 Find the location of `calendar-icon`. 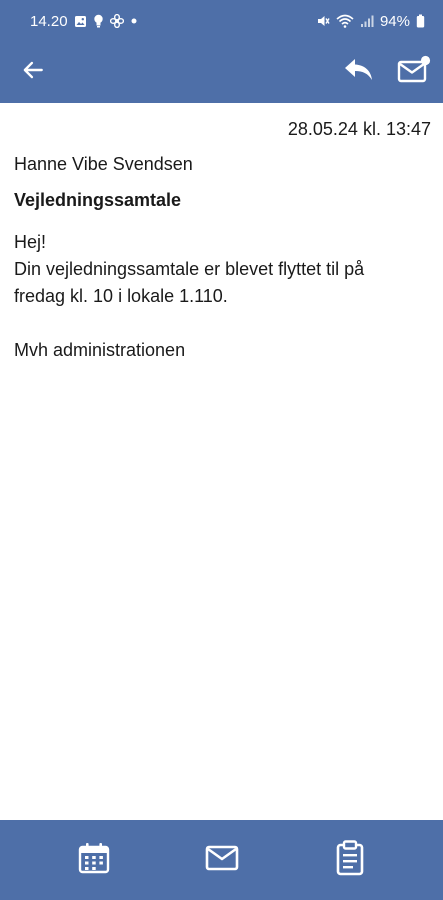

calendar-icon is located at coordinates (94, 860).